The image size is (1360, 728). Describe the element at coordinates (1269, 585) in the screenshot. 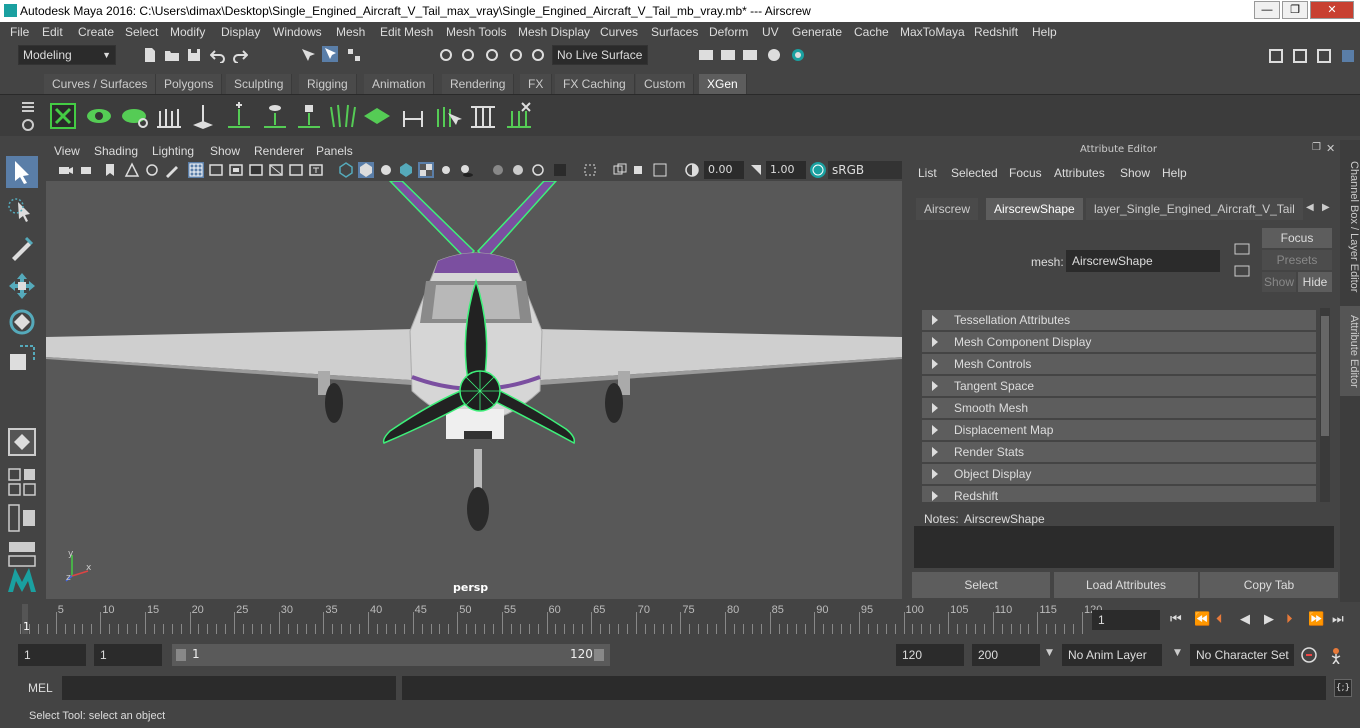

I see `copy-tab-button: Copy Tab` at that location.